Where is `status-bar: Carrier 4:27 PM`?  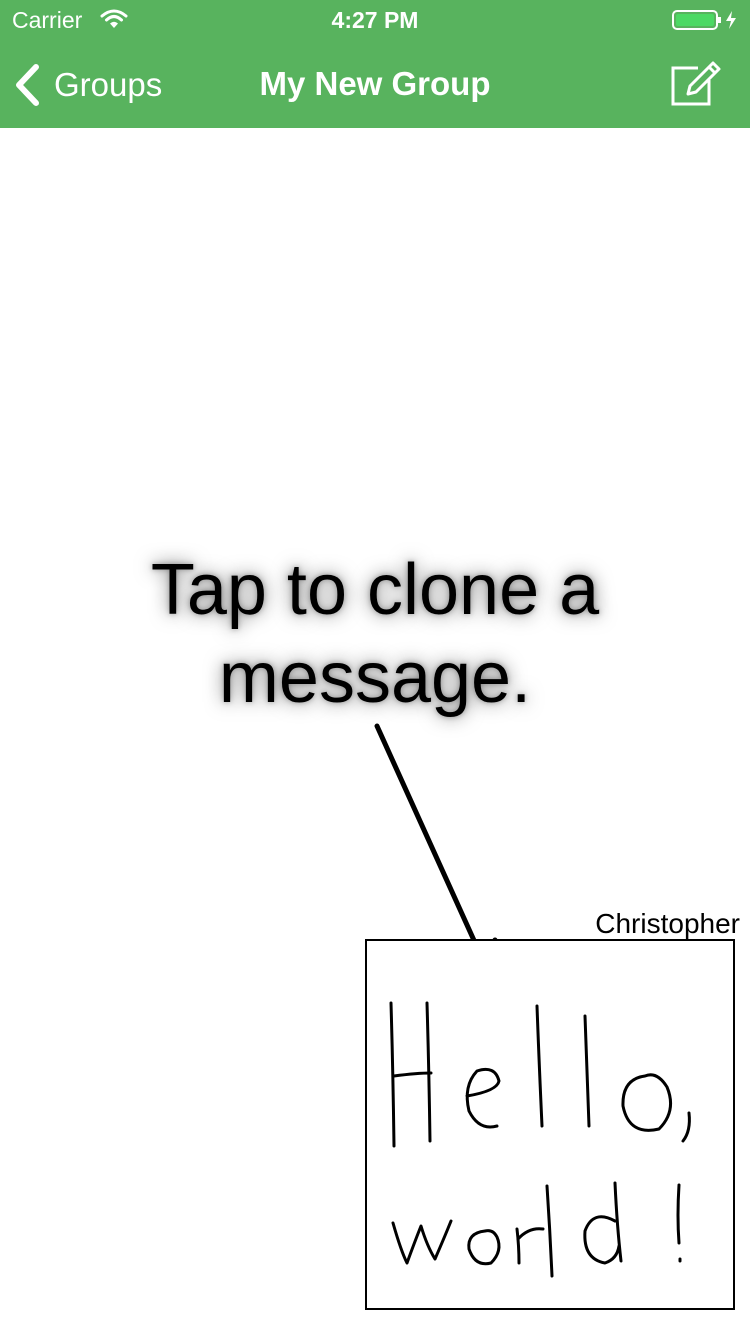 status-bar: Carrier 4:27 PM is located at coordinates (375, 20).